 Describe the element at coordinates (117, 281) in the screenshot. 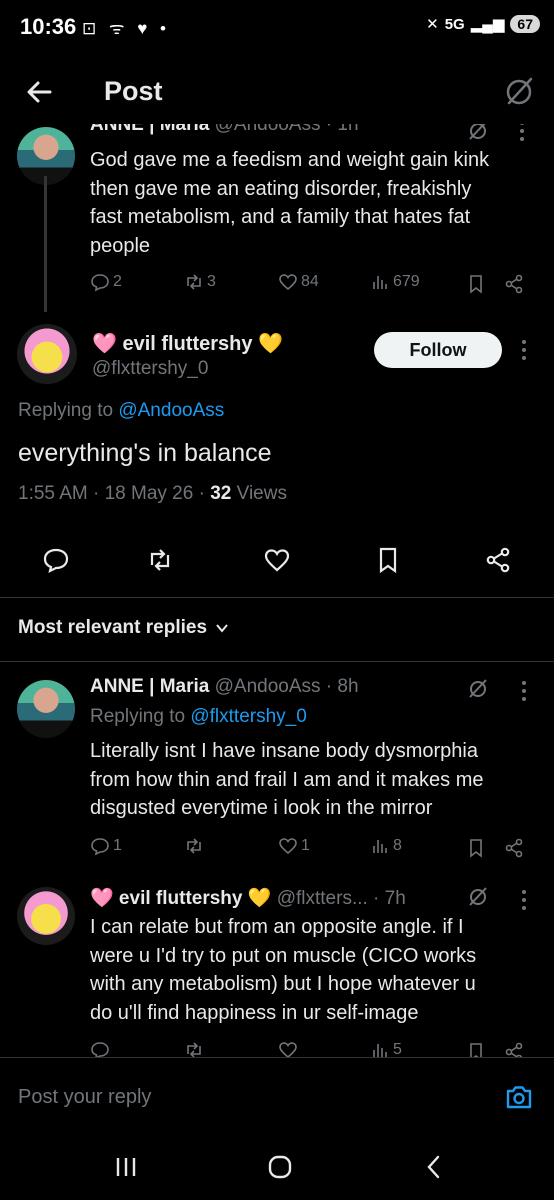

I see `reply-count: 2` at that location.